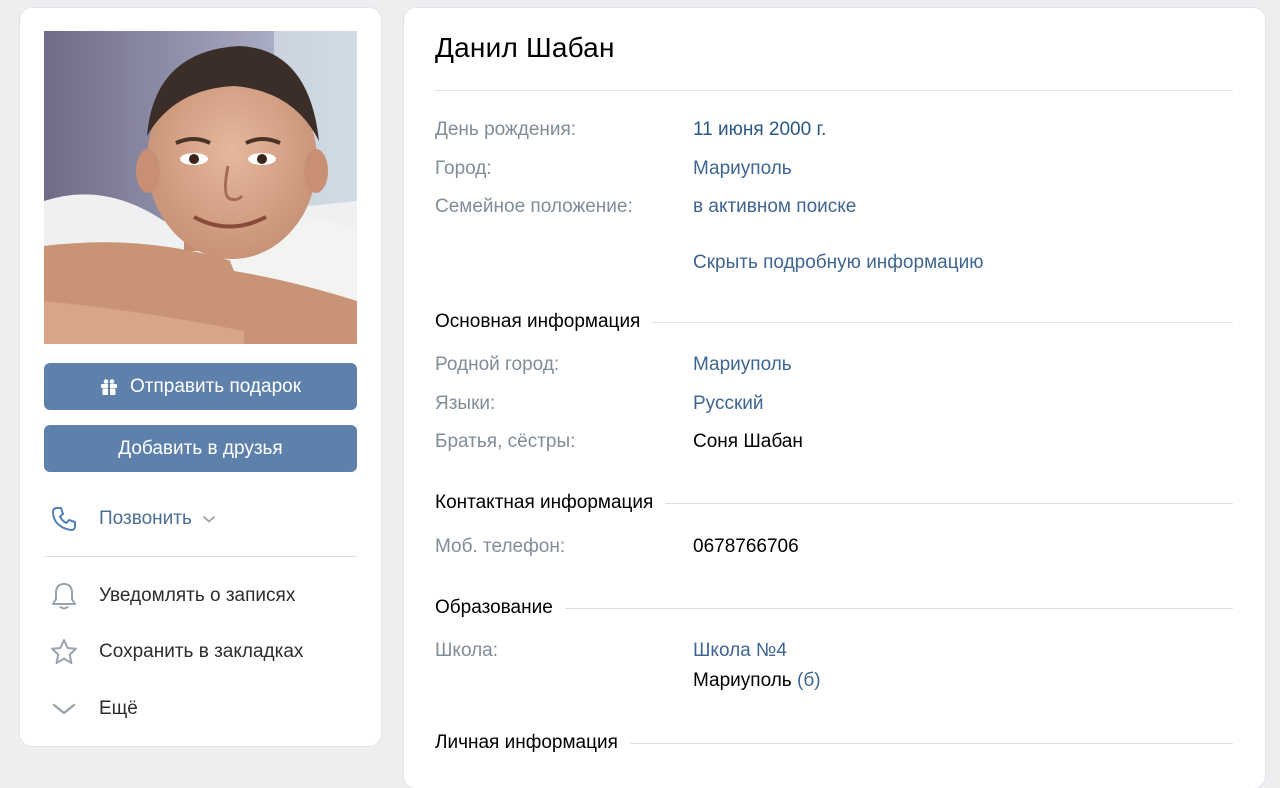 This screenshot has height=788, width=1280. I want to click on info-label: Город:, so click(463, 168).